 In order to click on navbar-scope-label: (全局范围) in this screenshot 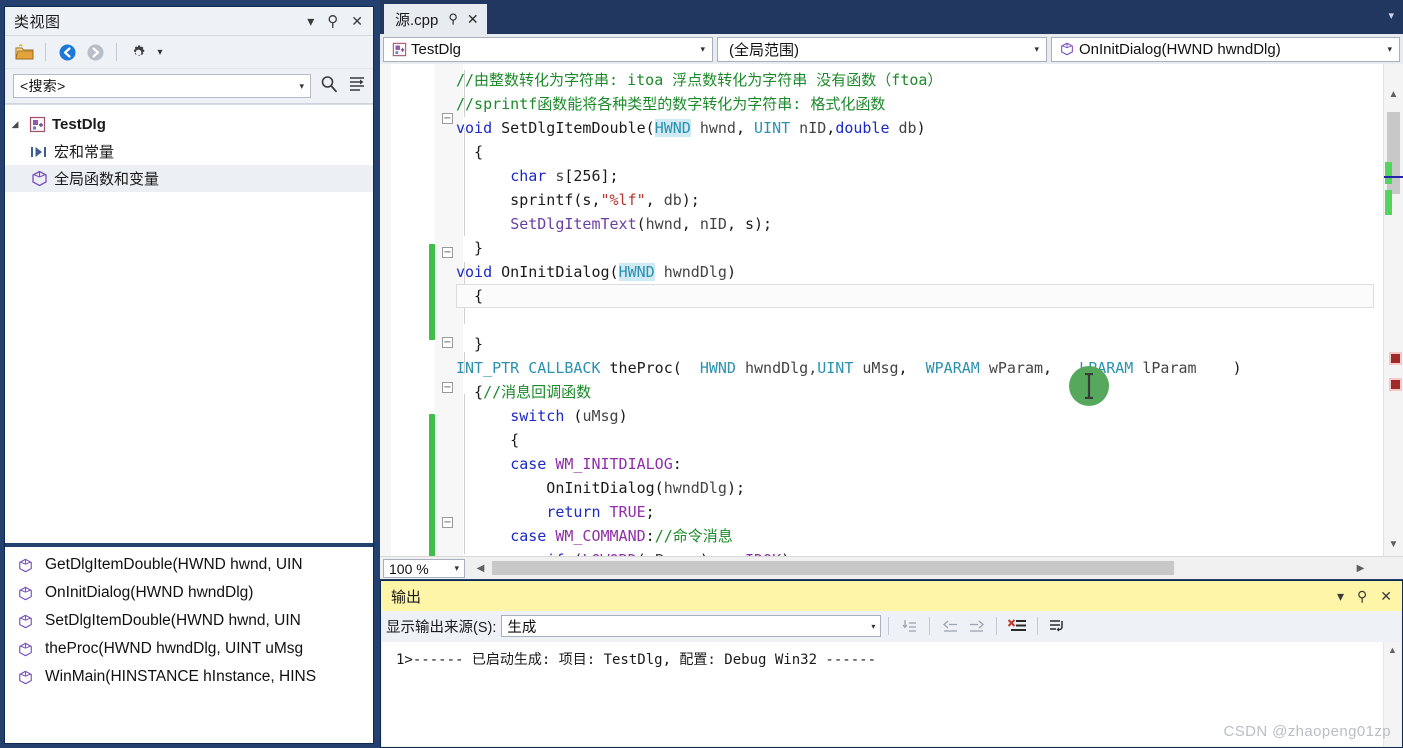, I will do `click(764, 50)`.